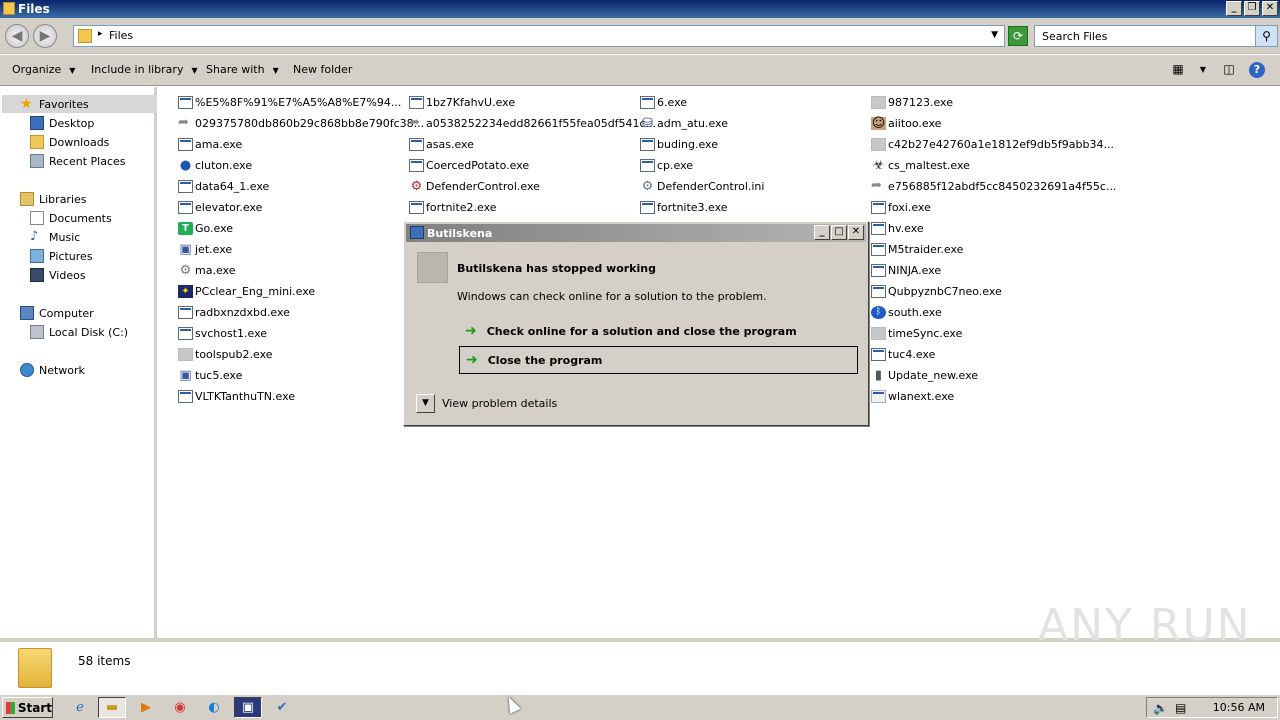  I want to click on list-item: ☣ cs_maltest.exe, so click(920, 165).